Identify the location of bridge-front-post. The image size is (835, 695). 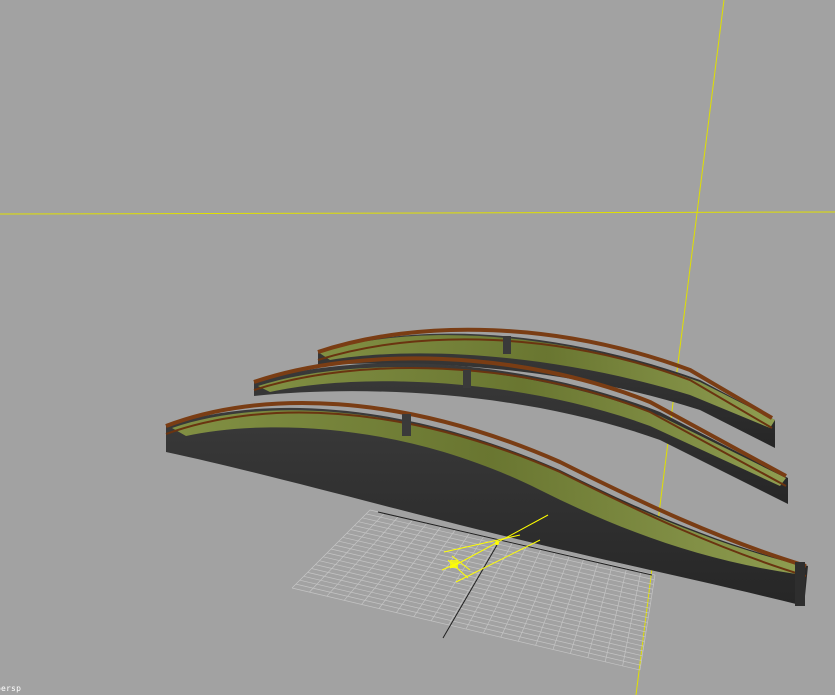
(406, 425).